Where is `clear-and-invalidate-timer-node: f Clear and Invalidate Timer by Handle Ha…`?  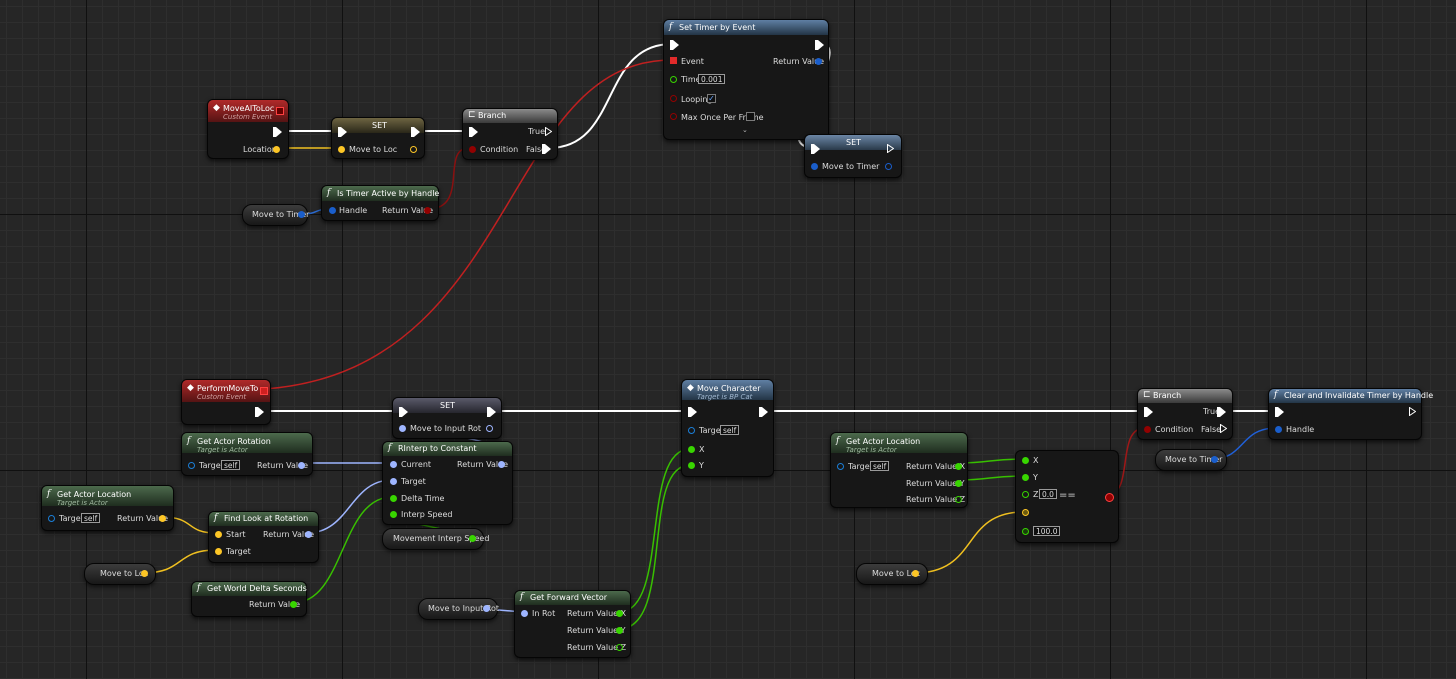
clear-and-invalidate-timer-node: f Clear and Invalidate Timer by Handle Ha… is located at coordinates (1350, 414).